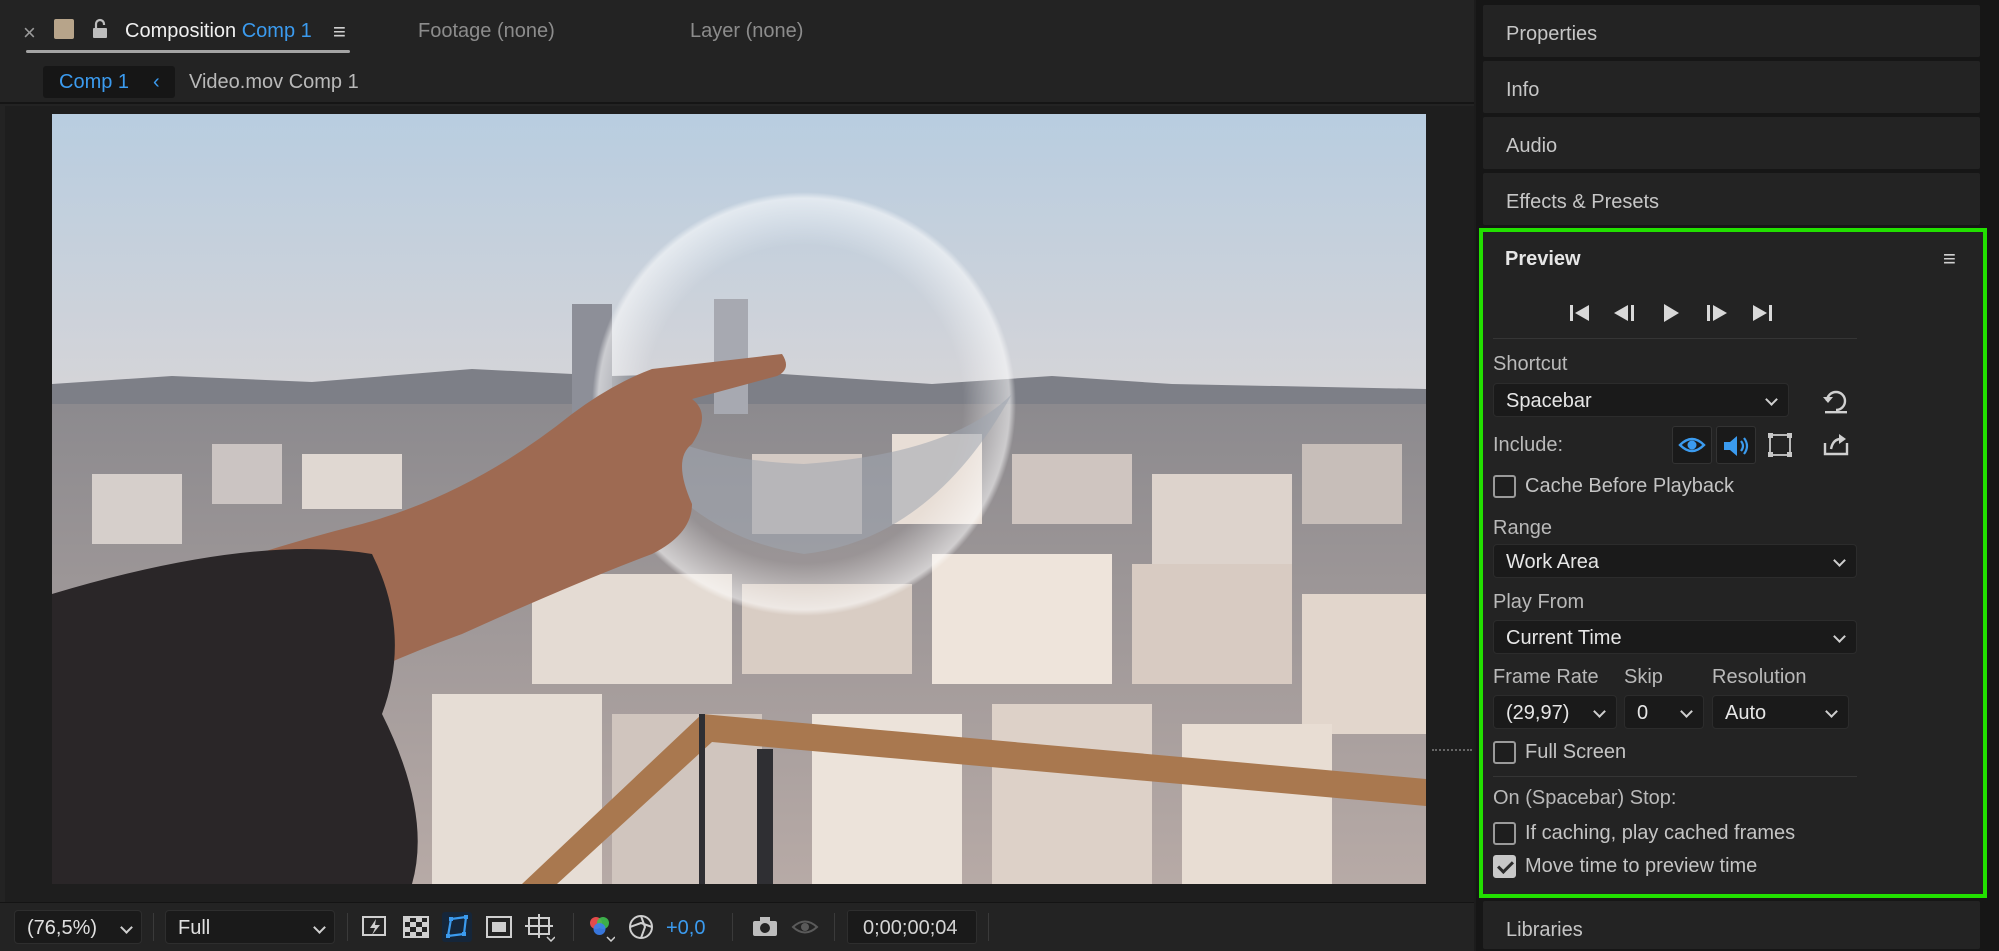  What do you see at coordinates (540, 927) in the screenshot?
I see `grid-guides-icon` at bounding box center [540, 927].